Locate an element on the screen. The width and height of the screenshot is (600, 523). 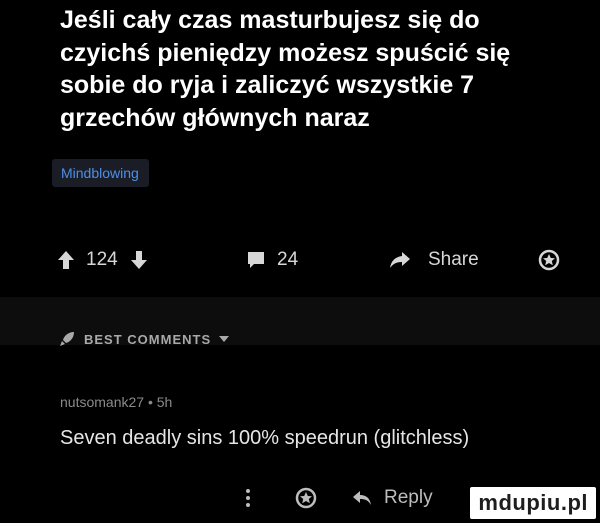
share-arrow-icon is located at coordinates (400, 260).